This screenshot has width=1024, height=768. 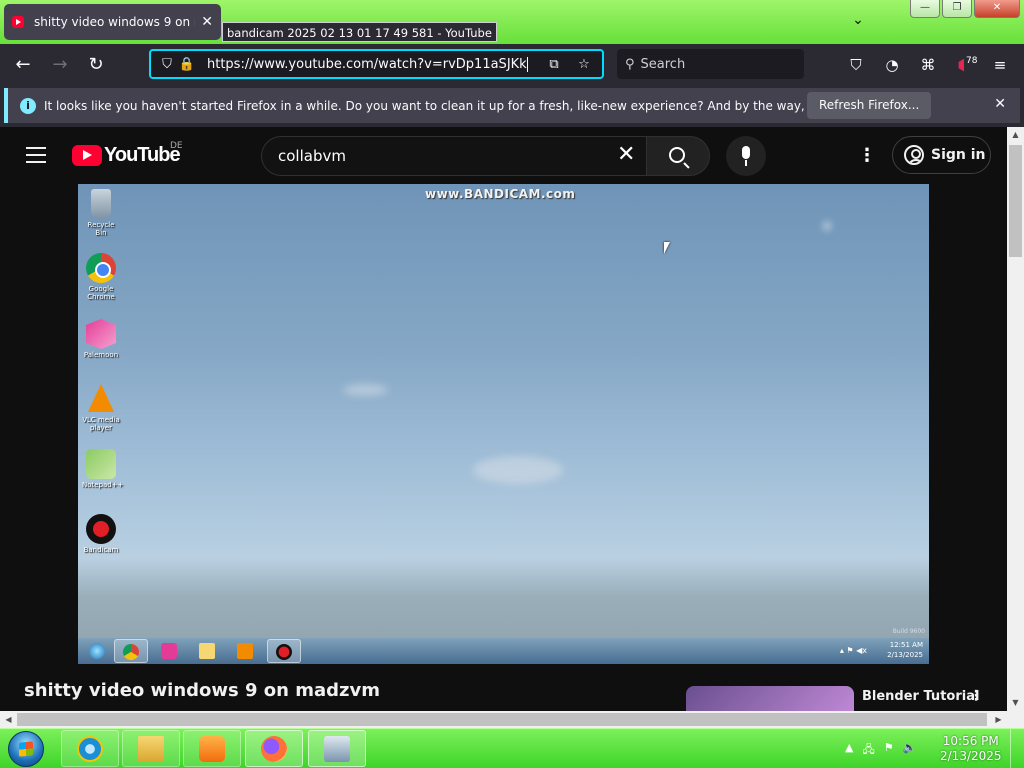 What do you see at coordinates (187, 64) in the screenshot?
I see `lock-icon: 🔒` at bounding box center [187, 64].